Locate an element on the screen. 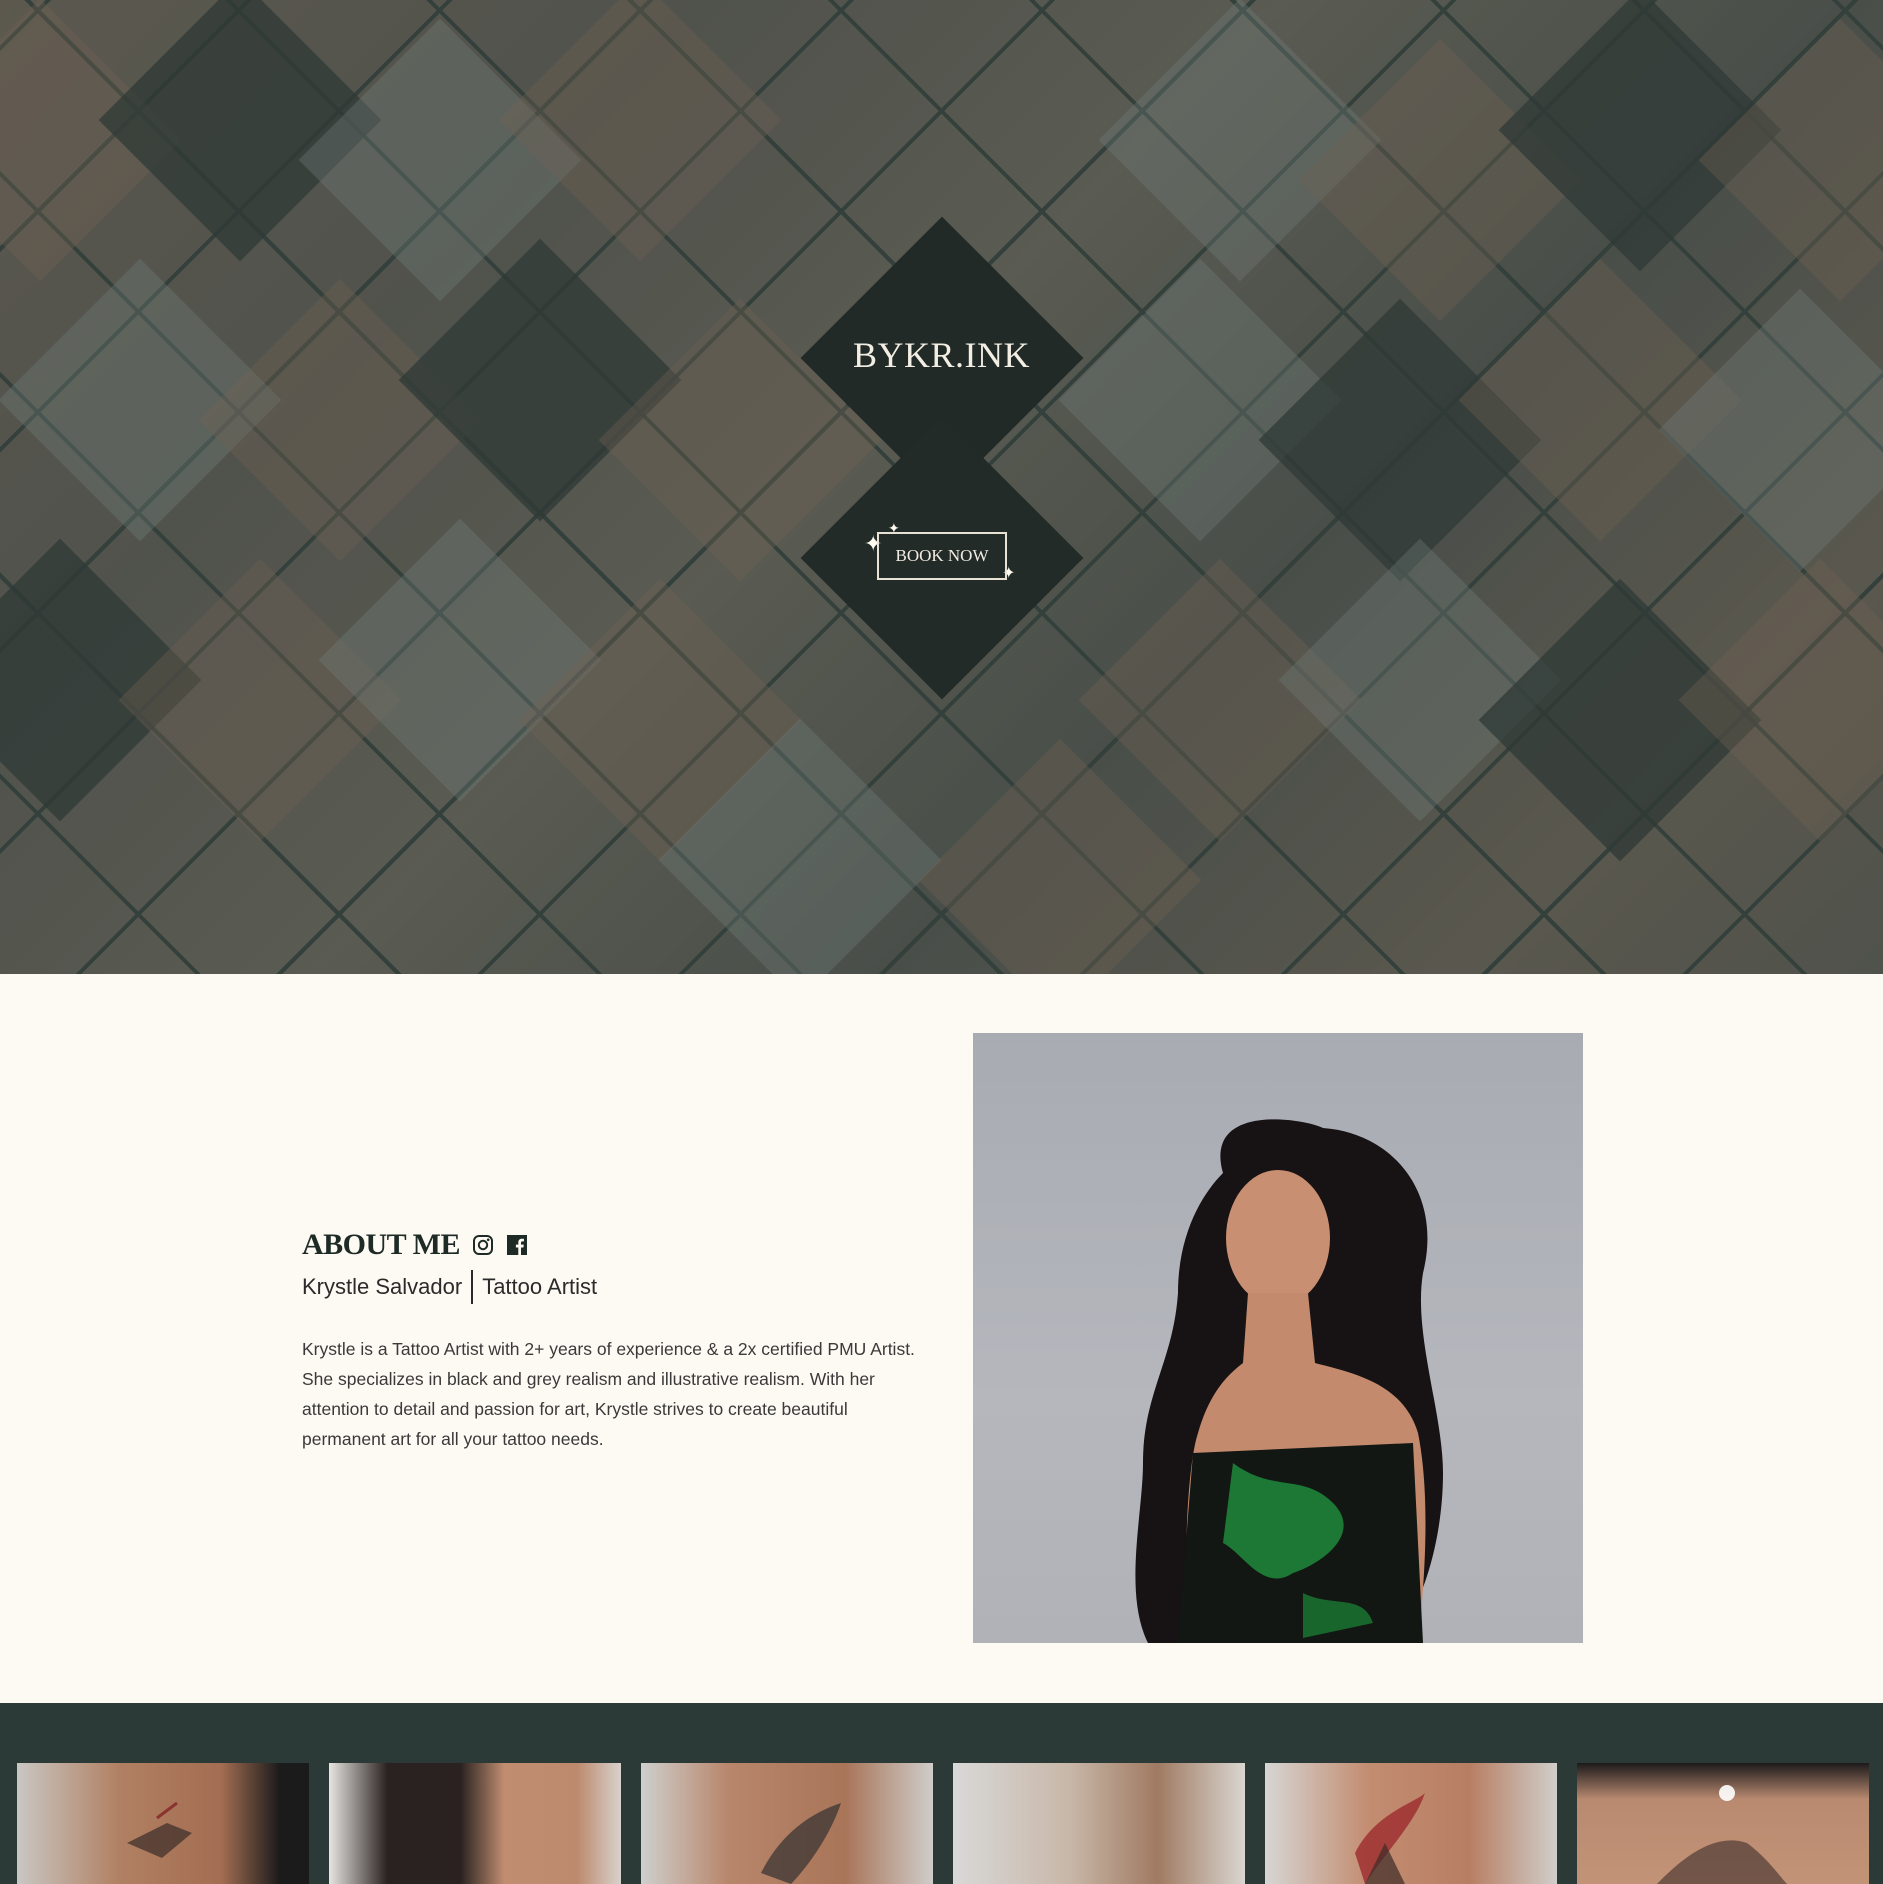  book-now-button: BOOK NOW is located at coordinates (942, 556).